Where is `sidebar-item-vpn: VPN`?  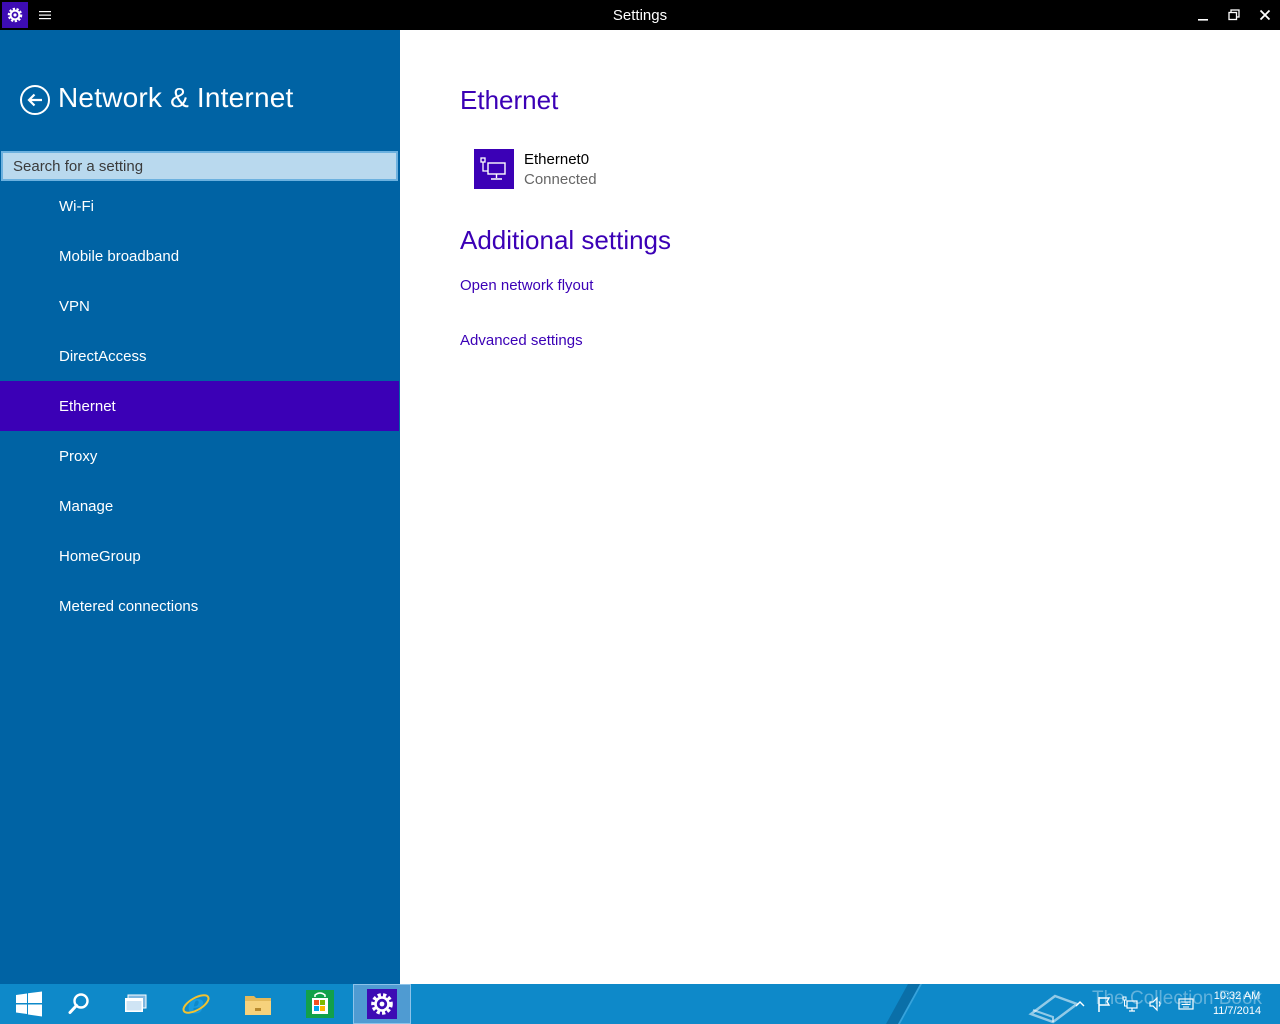
sidebar-item-vpn: VPN is located at coordinates (199, 306).